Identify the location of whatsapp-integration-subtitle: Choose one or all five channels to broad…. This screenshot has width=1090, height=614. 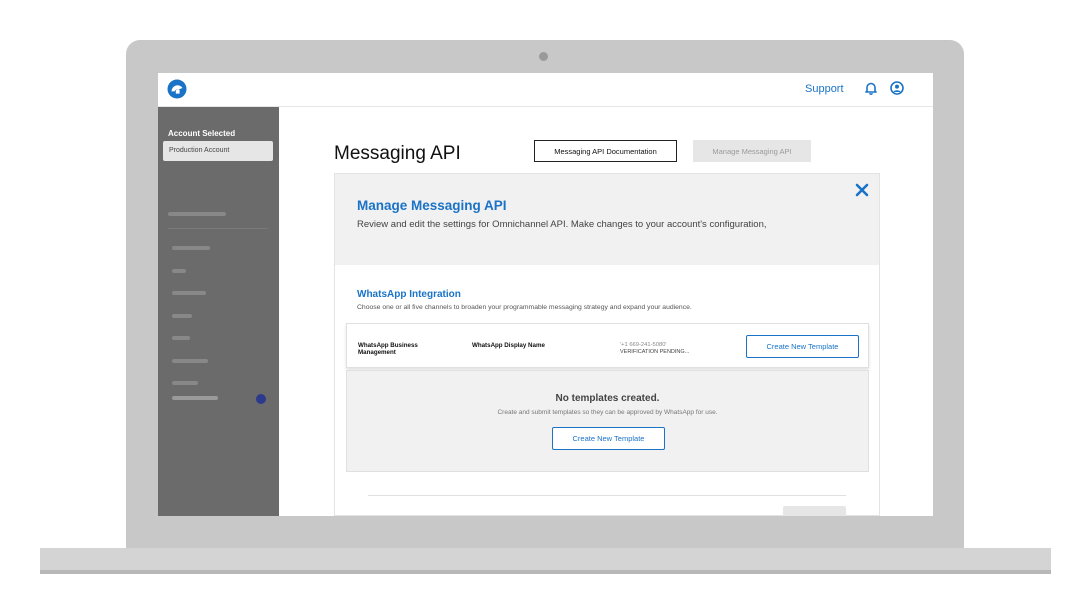
(524, 307).